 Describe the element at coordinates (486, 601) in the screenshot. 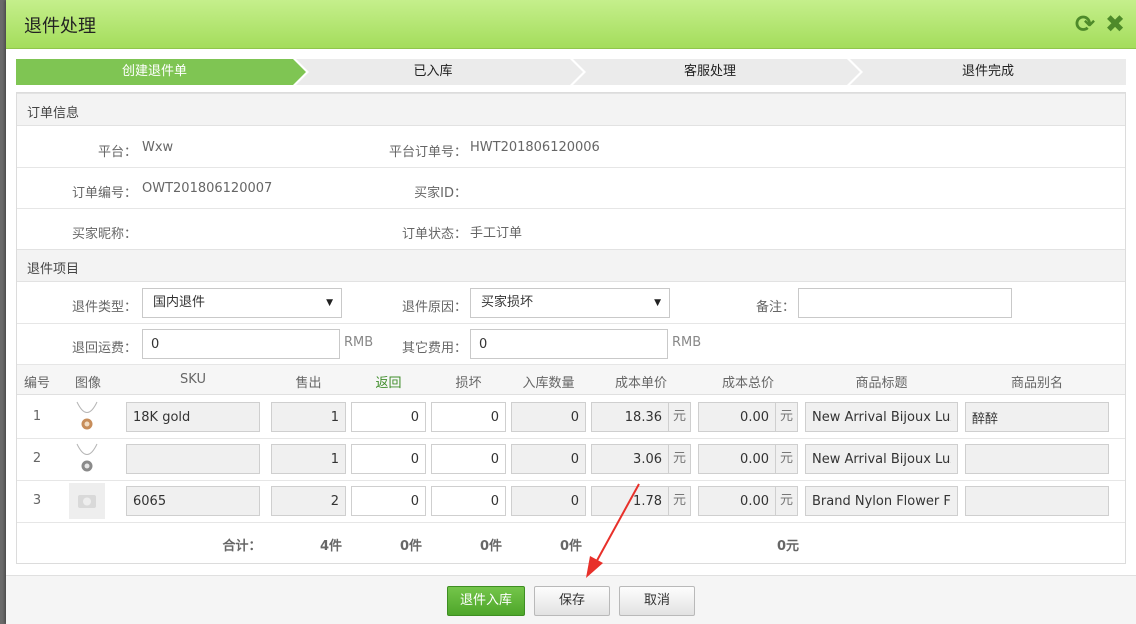

I see `return-in-stock-button: 退件入库` at that location.